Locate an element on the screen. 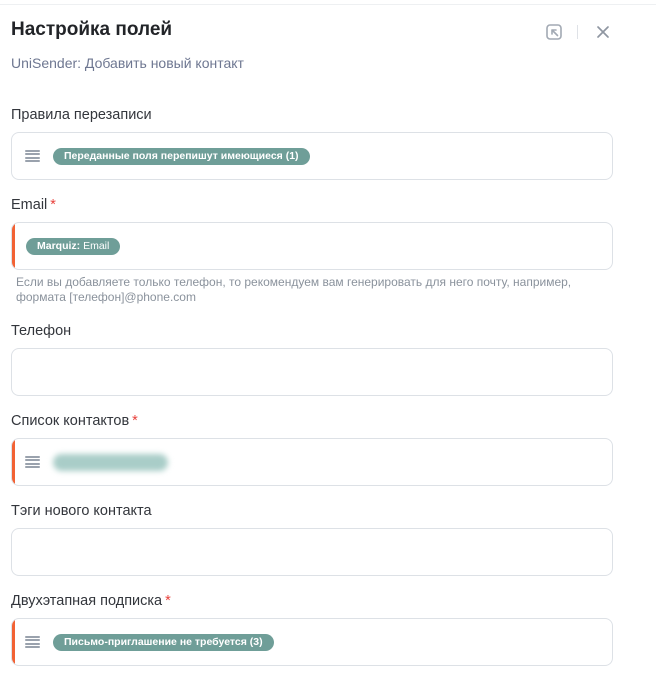  double-optin-label: Двухэтапная подписка * is located at coordinates (91, 601).